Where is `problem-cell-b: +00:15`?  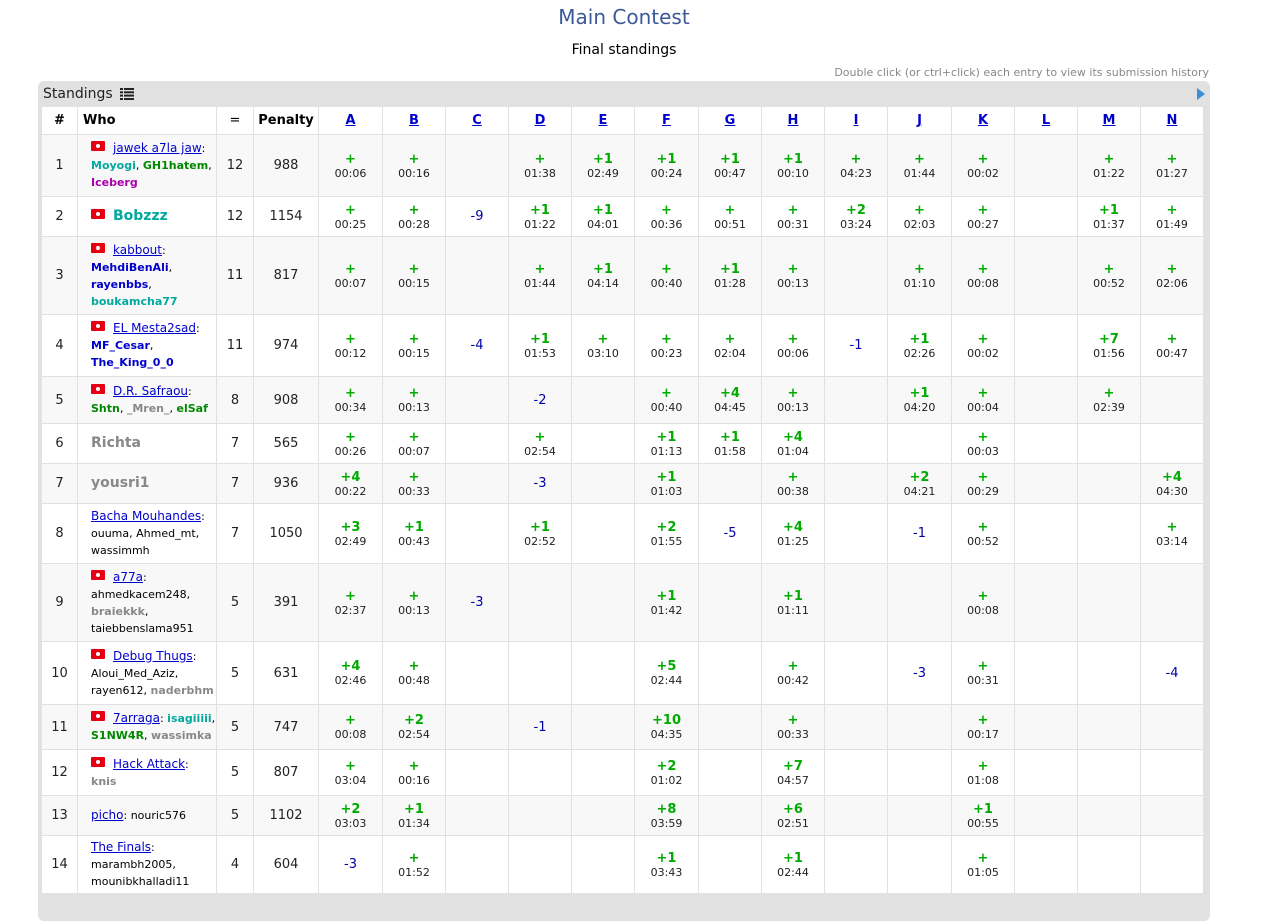
problem-cell-b: +00:15 is located at coordinates (414, 275).